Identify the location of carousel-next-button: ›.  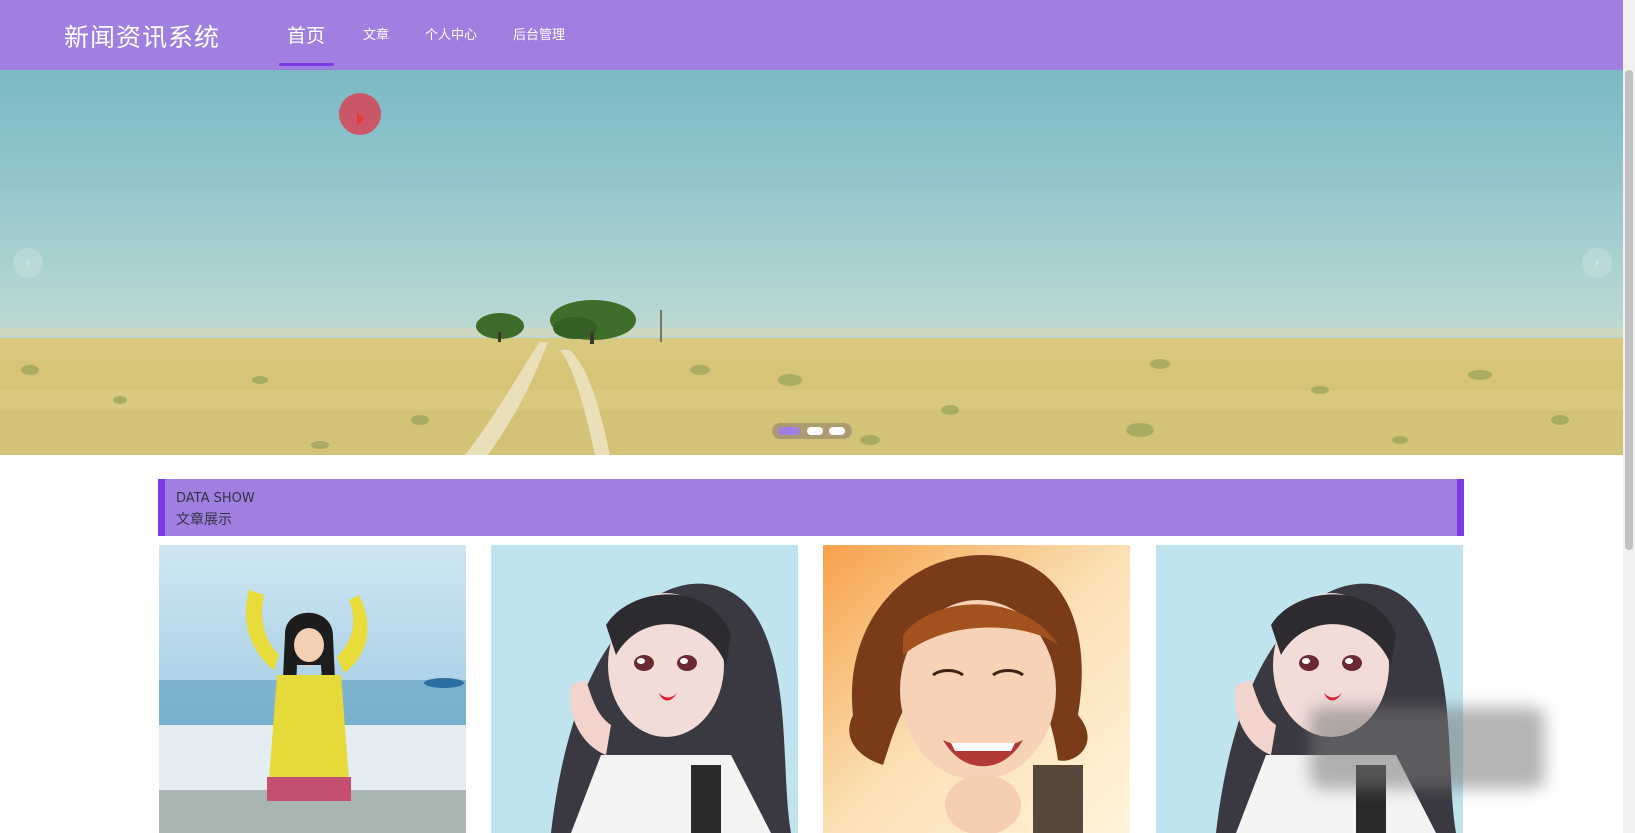
(1597, 263).